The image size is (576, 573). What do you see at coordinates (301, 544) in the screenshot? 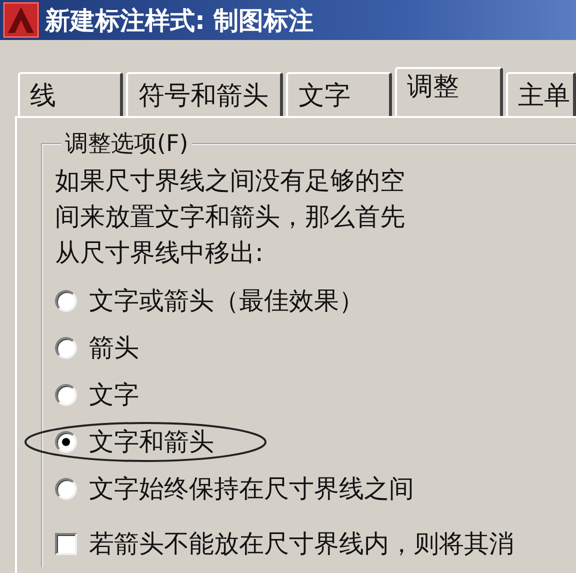
I see `checkbox-label: 若箭头不能放在尺寸界线内，则将其消` at bounding box center [301, 544].